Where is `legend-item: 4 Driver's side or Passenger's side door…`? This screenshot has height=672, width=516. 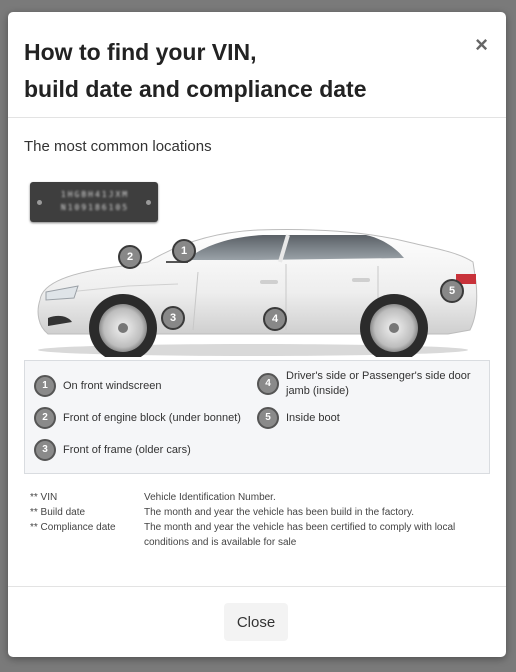 legend-item: 4 Driver's side or Passenger's side door… is located at coordinates (369, 384).